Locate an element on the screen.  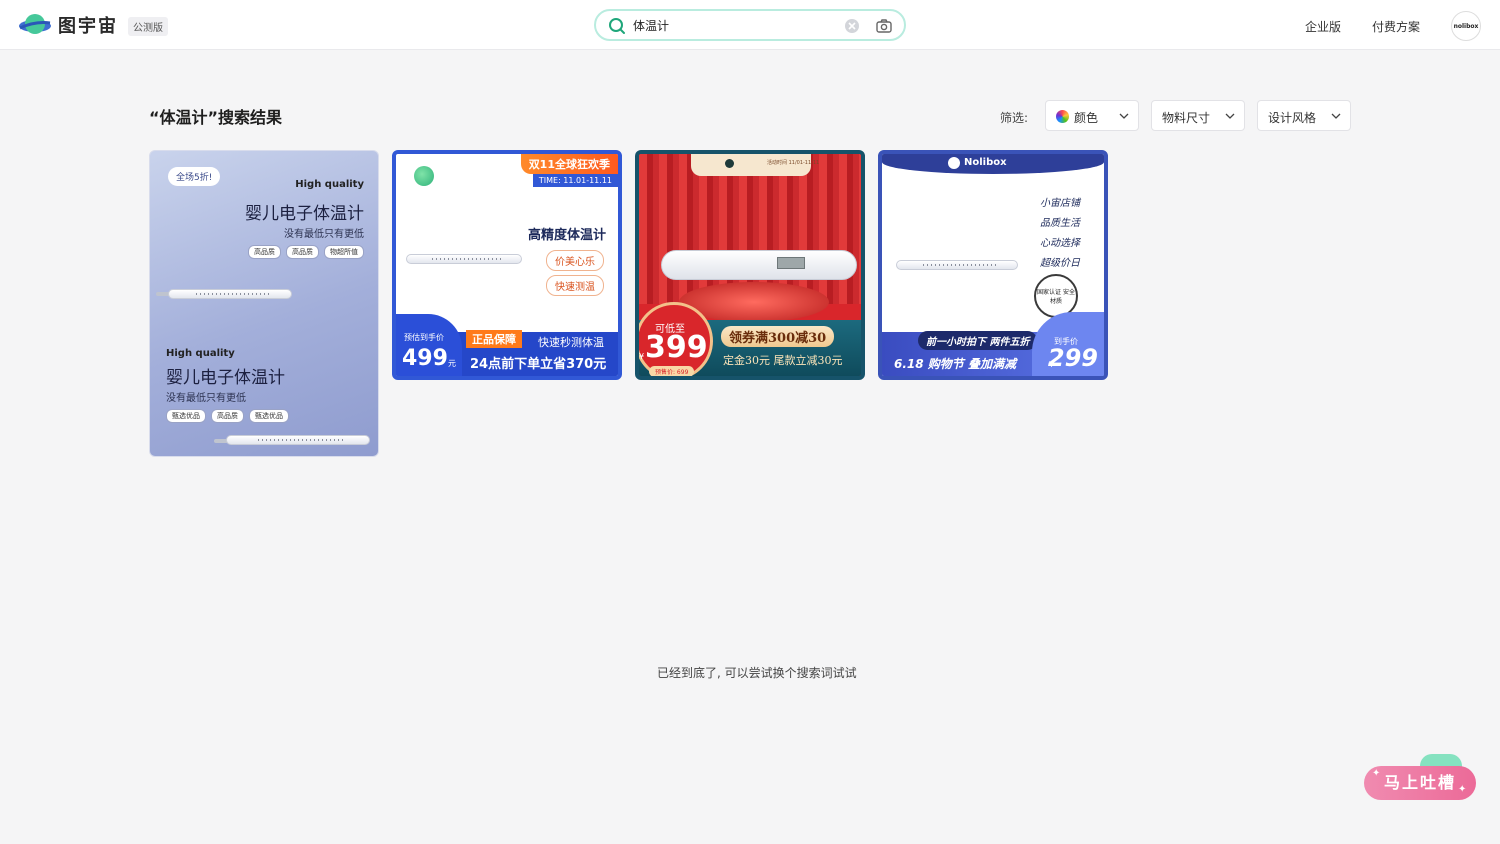
search-input is located at coordinates (733, 25).